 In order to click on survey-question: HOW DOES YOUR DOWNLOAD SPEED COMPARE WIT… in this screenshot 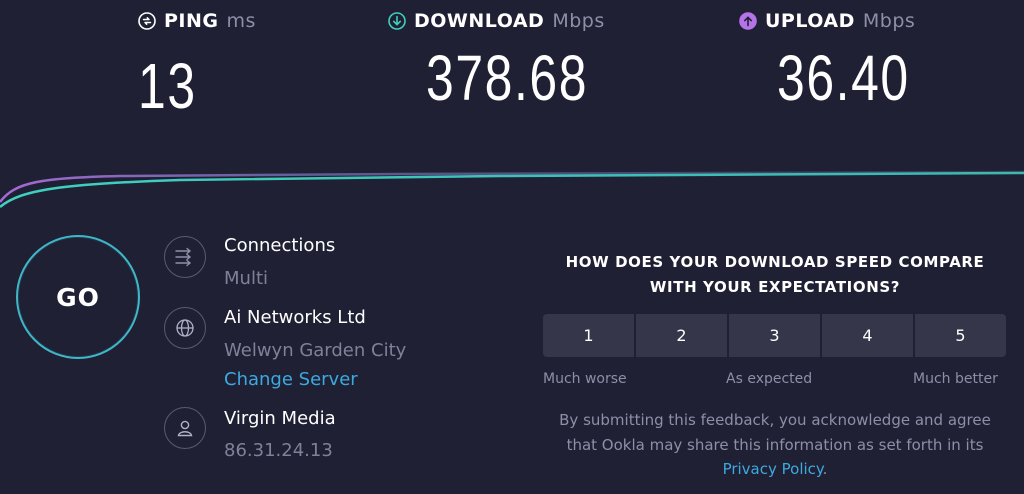, I will do `click(775, 274)`.